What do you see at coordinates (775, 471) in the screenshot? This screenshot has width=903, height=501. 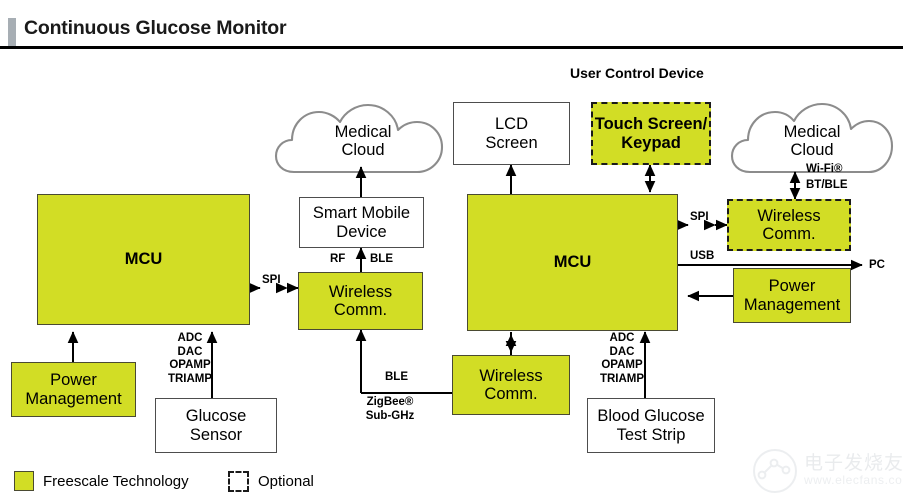 I see `watermark-logo-icon` at bounding box center [775, 471].